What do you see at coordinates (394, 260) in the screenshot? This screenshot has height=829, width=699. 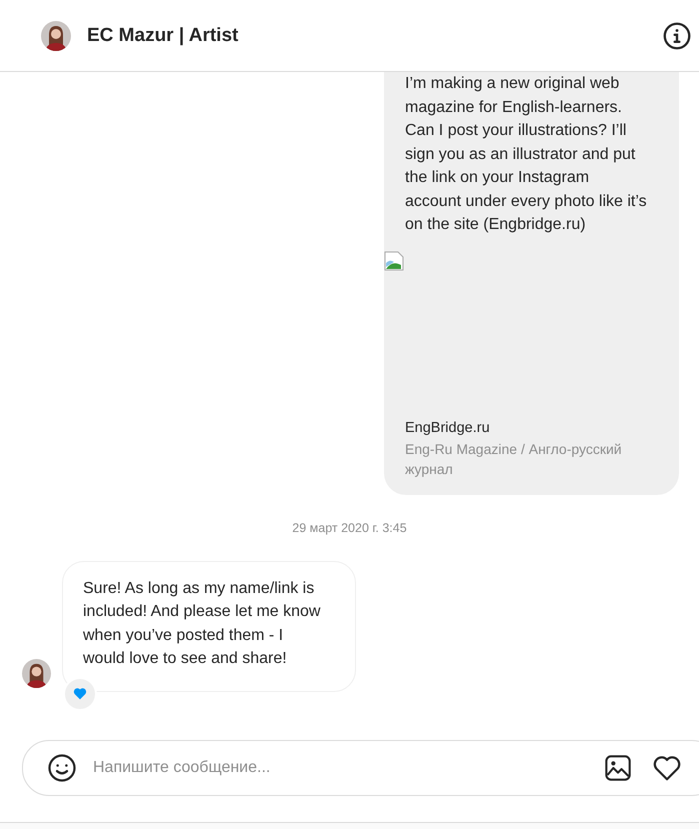 I see `broken-image-icon` at bounding box center [394, 260].